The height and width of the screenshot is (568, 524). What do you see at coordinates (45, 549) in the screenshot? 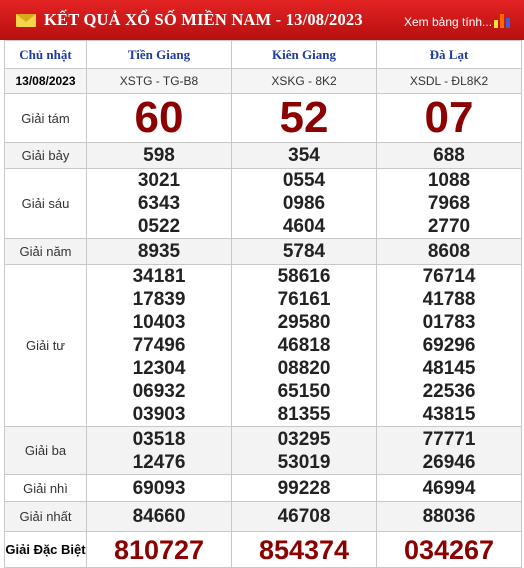
I see `prize-label: Giải Đặc Biệt` at bounding box center [45, 549].